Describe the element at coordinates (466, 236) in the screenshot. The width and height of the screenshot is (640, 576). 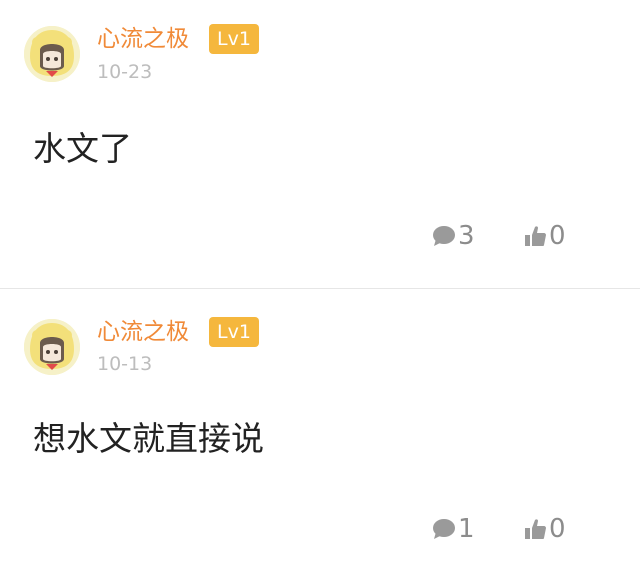
I see `comment-count: 3` at that location.